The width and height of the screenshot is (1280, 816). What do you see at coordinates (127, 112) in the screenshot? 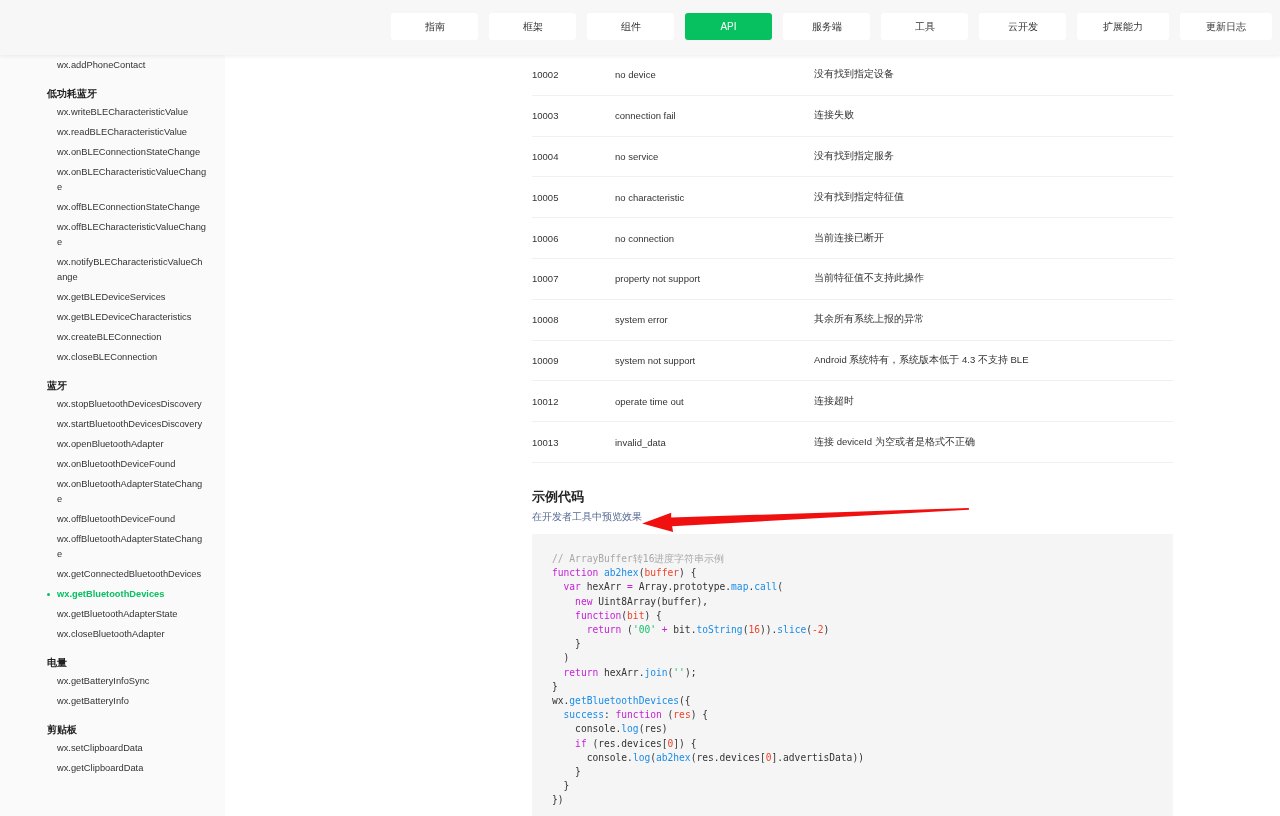
I see `sidebar-item: wx.writeBLECharacteristicValue` at bounding box center [127, 112].